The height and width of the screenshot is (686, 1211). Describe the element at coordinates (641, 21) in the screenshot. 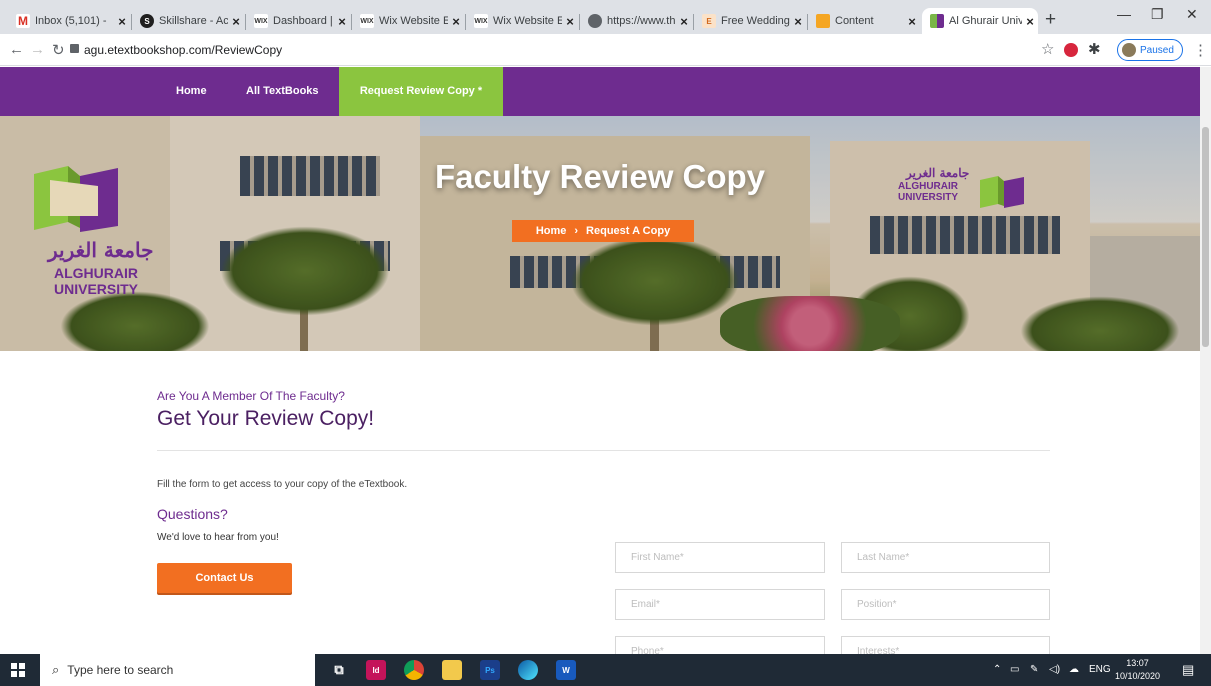

I see `tab-title: https://www.th` at that location.